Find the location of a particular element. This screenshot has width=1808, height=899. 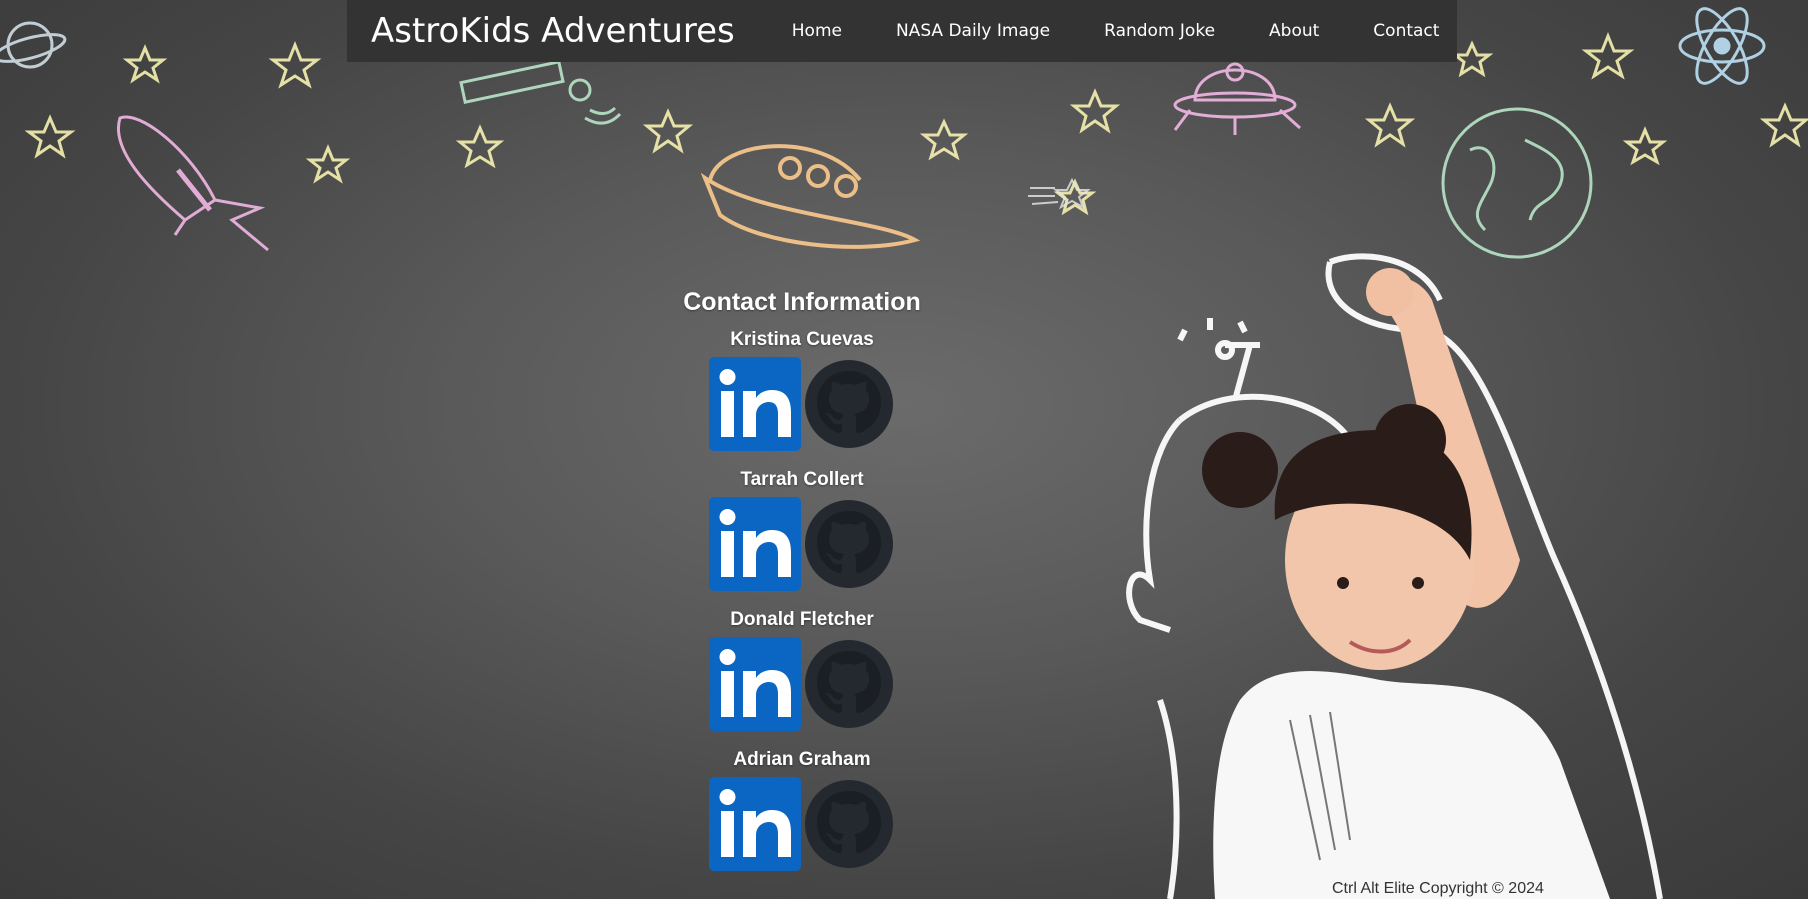

member-name: Kristina Cuevas is located at coordinates (802, 339).